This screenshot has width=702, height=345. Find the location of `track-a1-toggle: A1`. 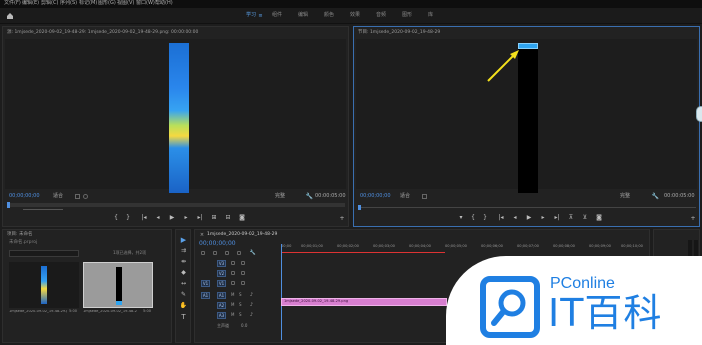

track-a1-toggle: A1 is located at coordinates (221, 295).